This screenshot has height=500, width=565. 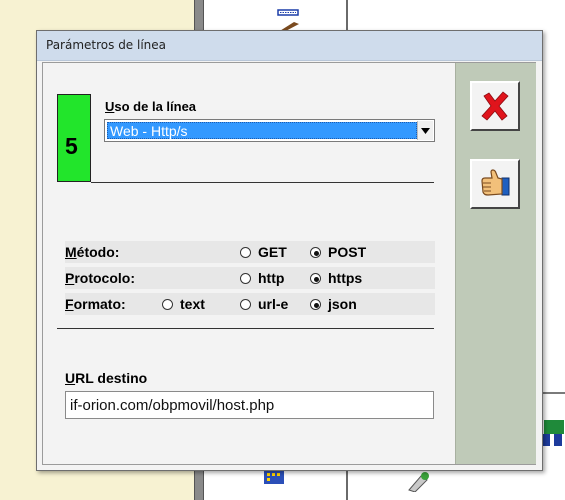 What do you see at coordinates (418, 482) in the screenshot?
I see `tool-icon` at bounding box center [418, 482].